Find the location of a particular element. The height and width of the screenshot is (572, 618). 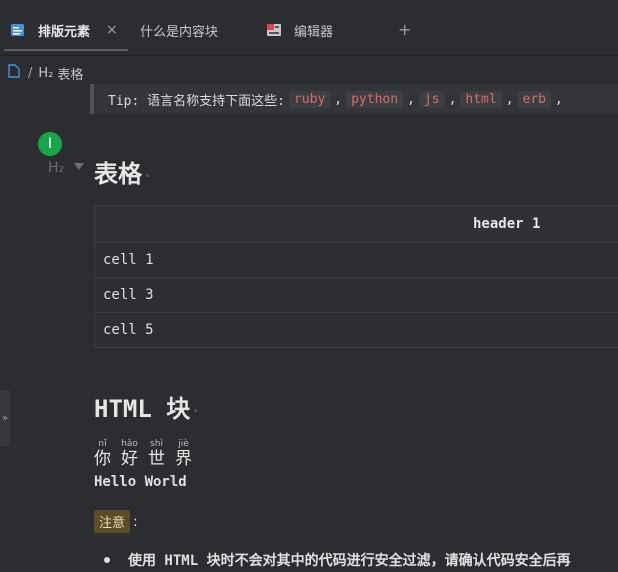

add-tab-button: + is located at coordinates (404, 29).